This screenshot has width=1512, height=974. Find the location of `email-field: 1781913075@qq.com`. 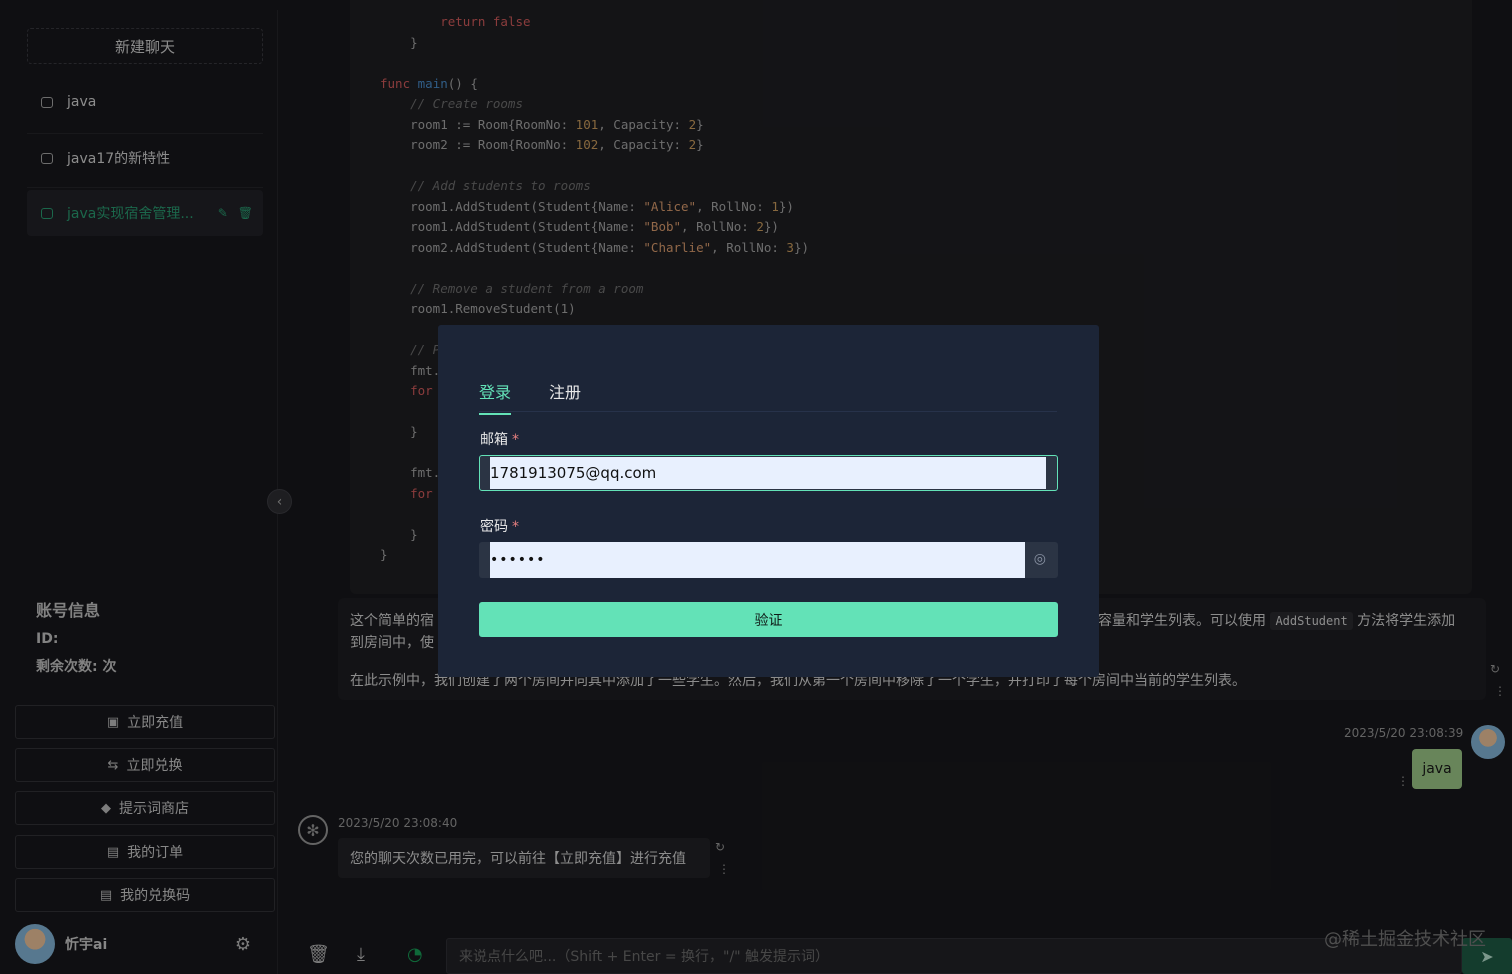

email-field: 1781913075@qq.com is located at coordinates (768, 473).